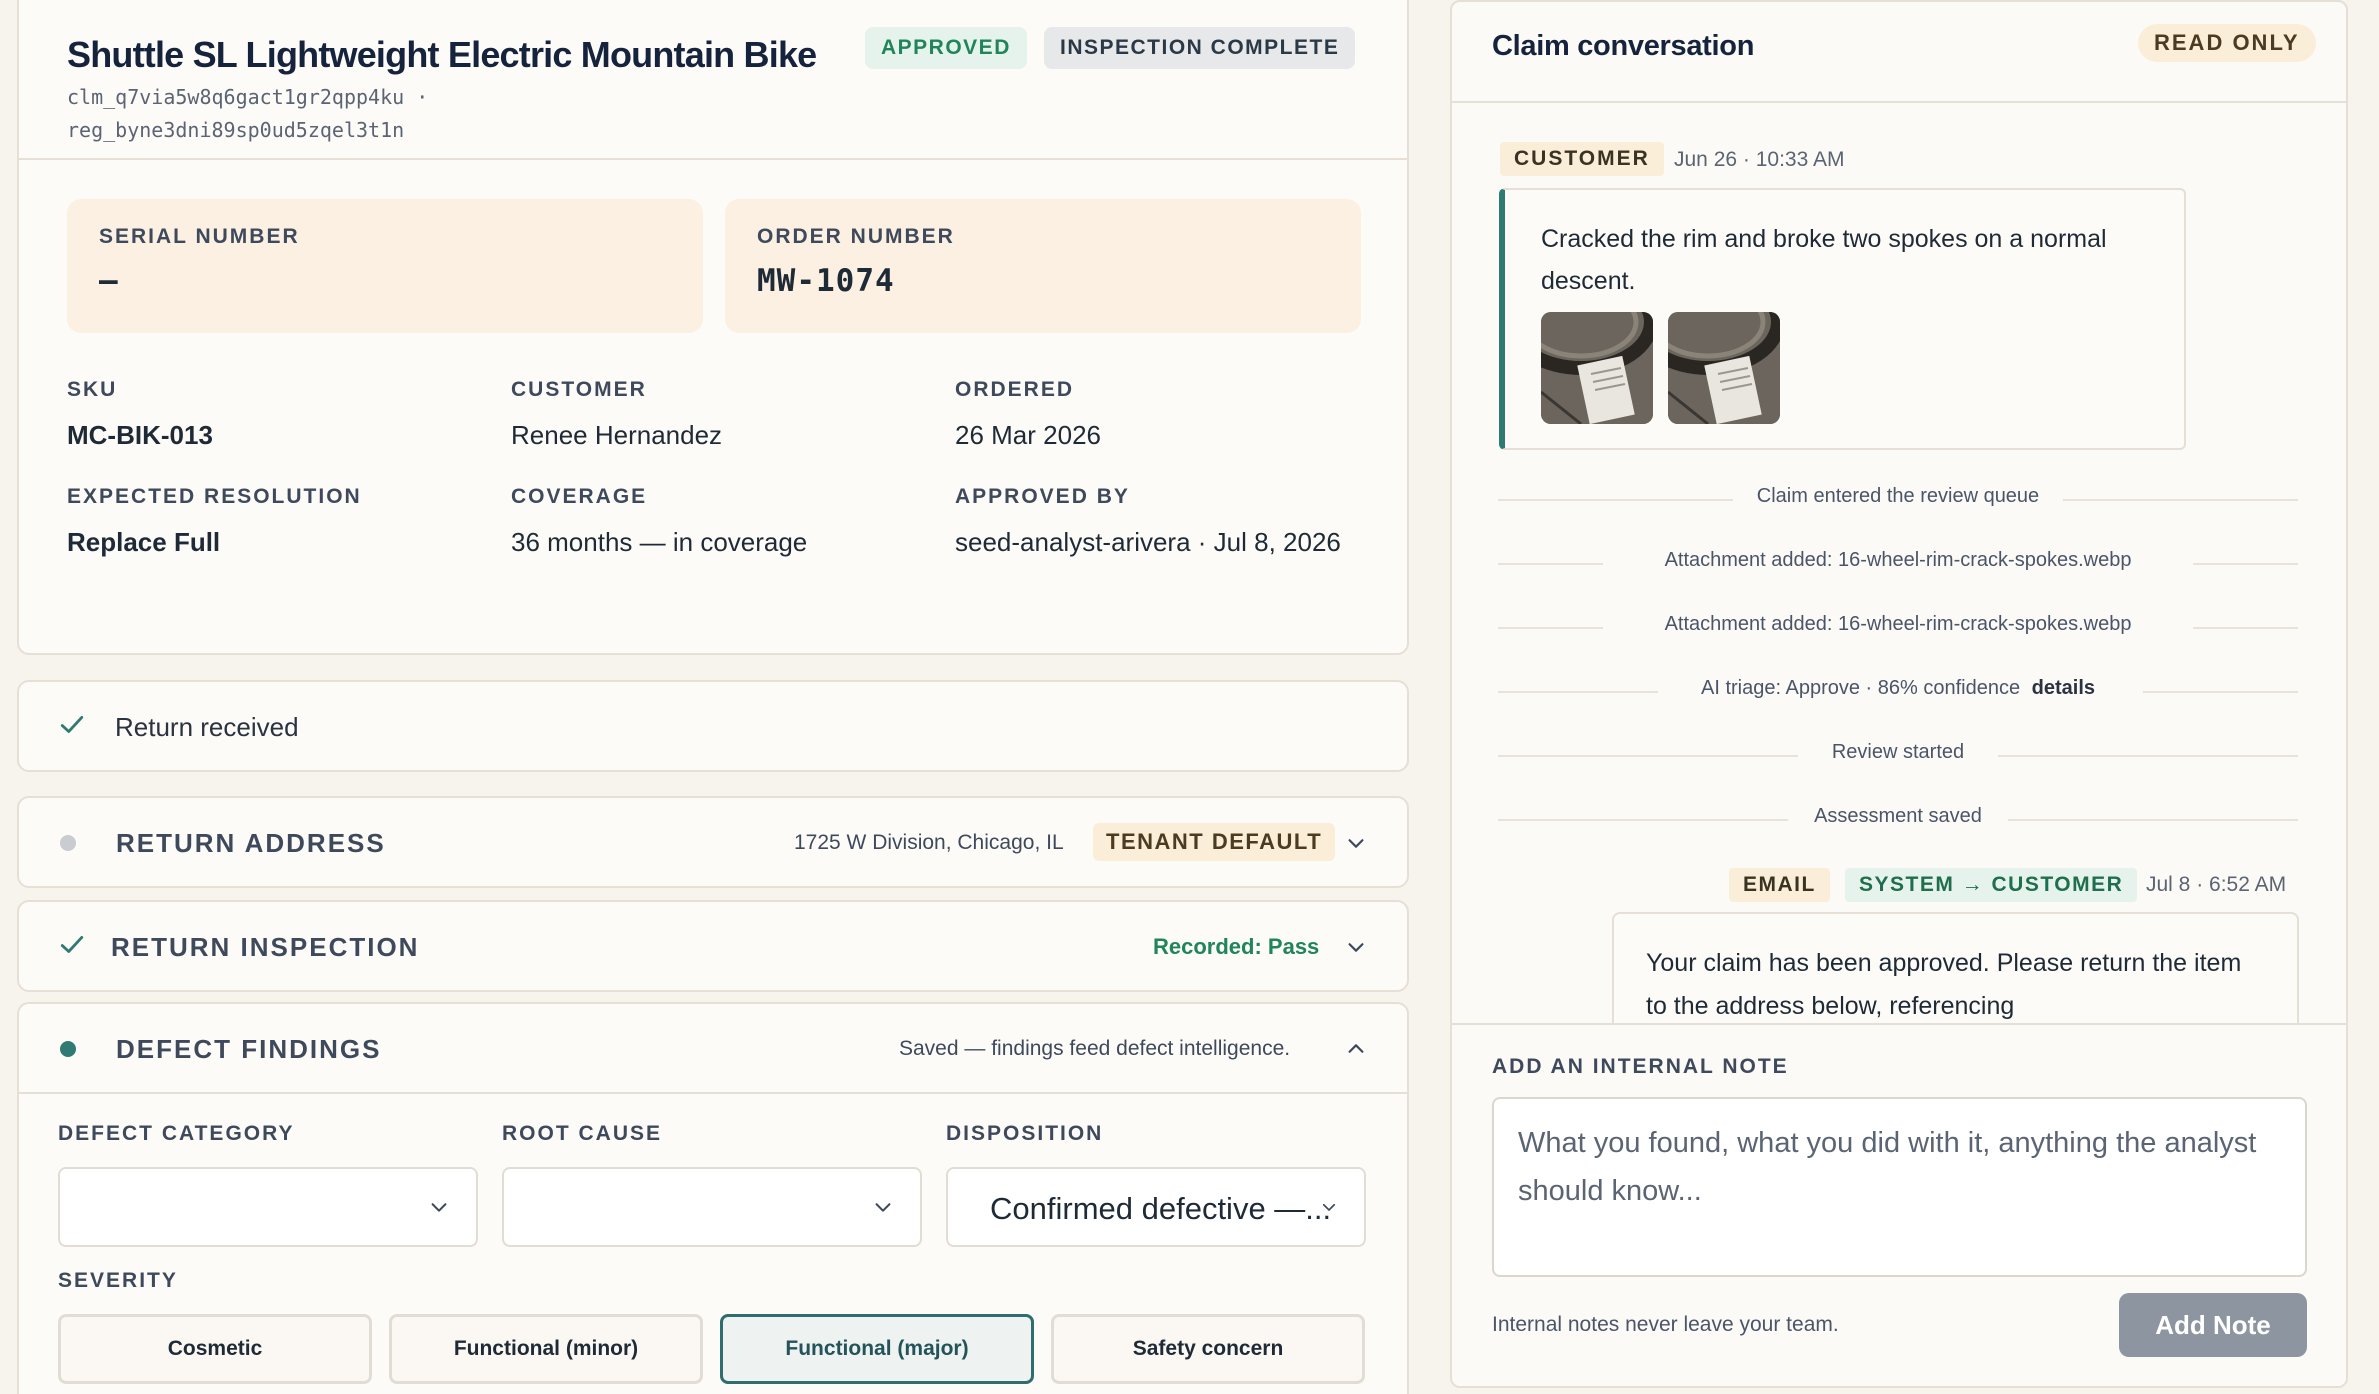  I want to click on severity-functional-minor-button: Functional (minor), so click(546, 1349).